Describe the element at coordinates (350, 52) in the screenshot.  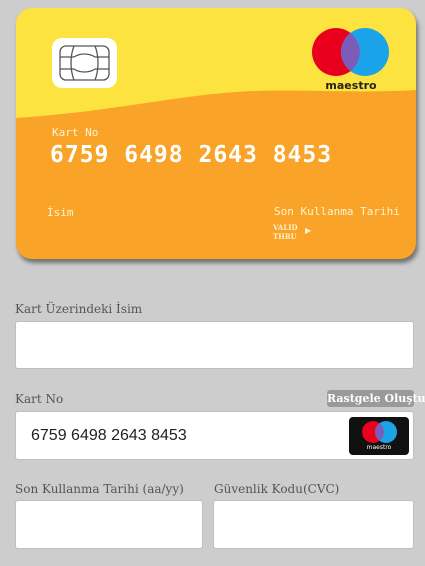
I see `maestro-circles-icon` at that location.